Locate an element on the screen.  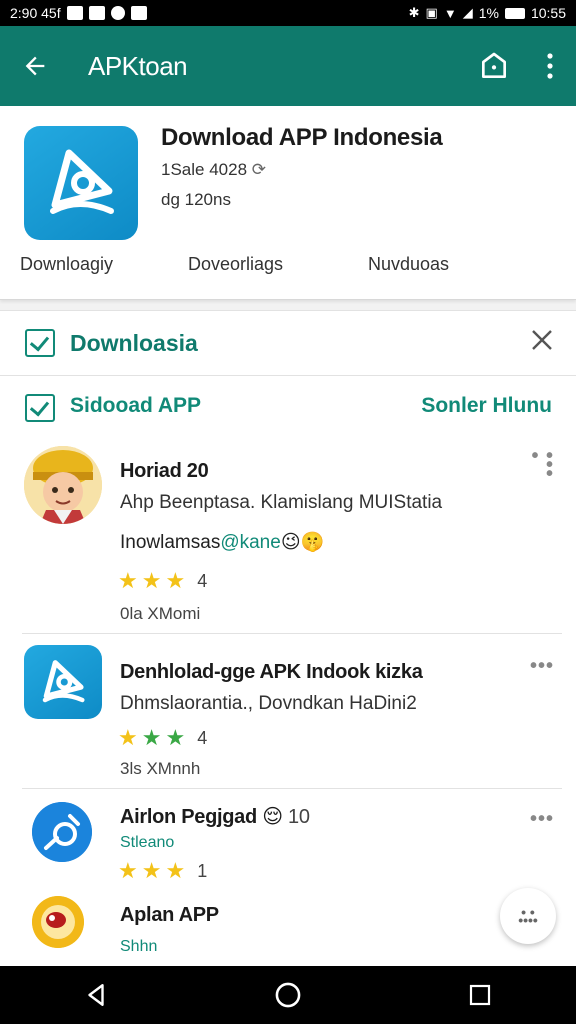
rating-value: 1 is located at coordinates (202, 870).